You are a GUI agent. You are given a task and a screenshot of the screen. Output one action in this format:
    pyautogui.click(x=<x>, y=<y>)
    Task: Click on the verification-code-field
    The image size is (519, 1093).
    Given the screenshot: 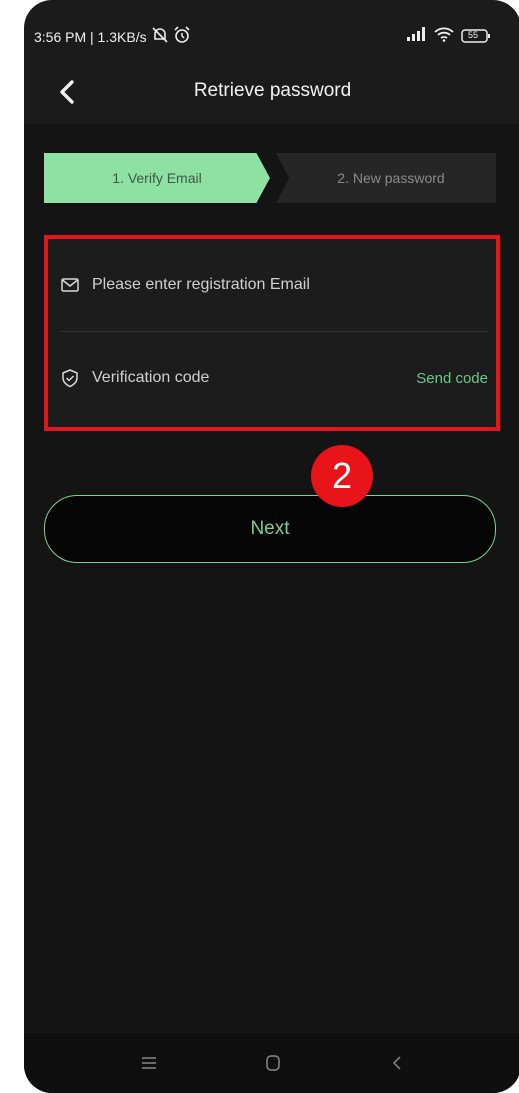 What is the action you would take?
    pyautogui.click(x=254, y=378)
    